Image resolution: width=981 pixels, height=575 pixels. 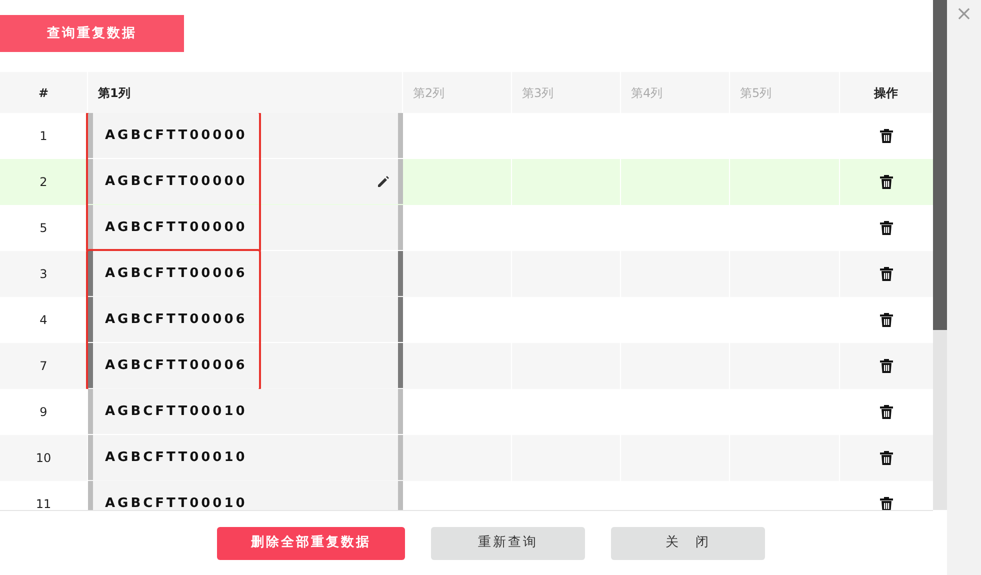 I want to click on footer-button: 关 闭, so click(x=688, y=543).